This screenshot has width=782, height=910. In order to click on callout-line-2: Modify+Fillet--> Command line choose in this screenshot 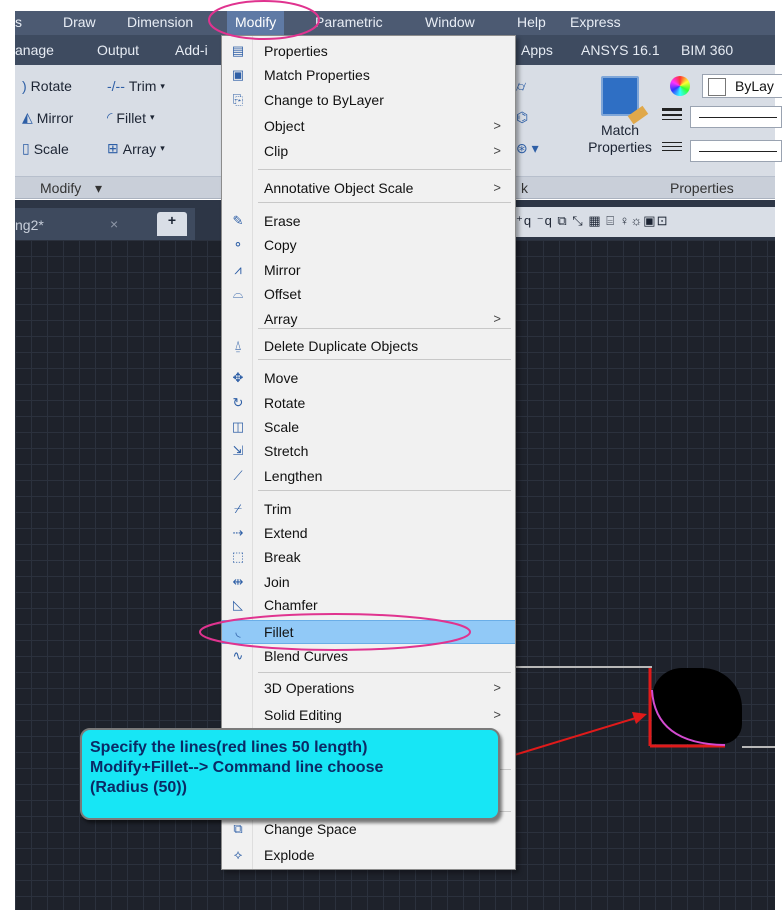, I will do `click(237, 767)`.